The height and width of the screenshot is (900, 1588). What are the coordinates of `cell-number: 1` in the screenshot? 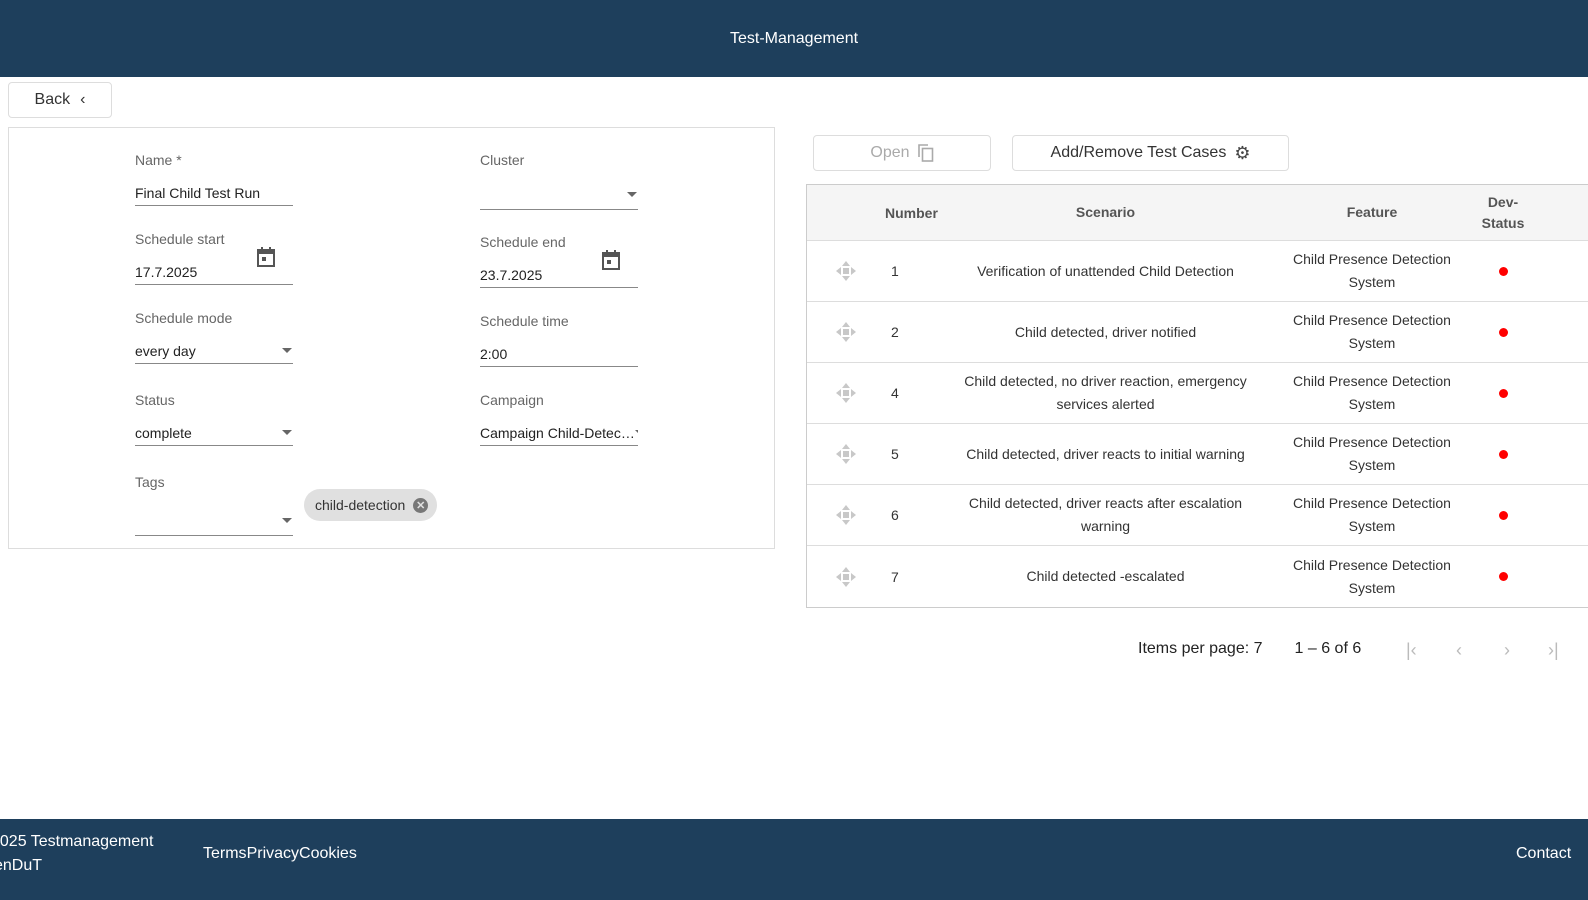 It's located at (895, 271).